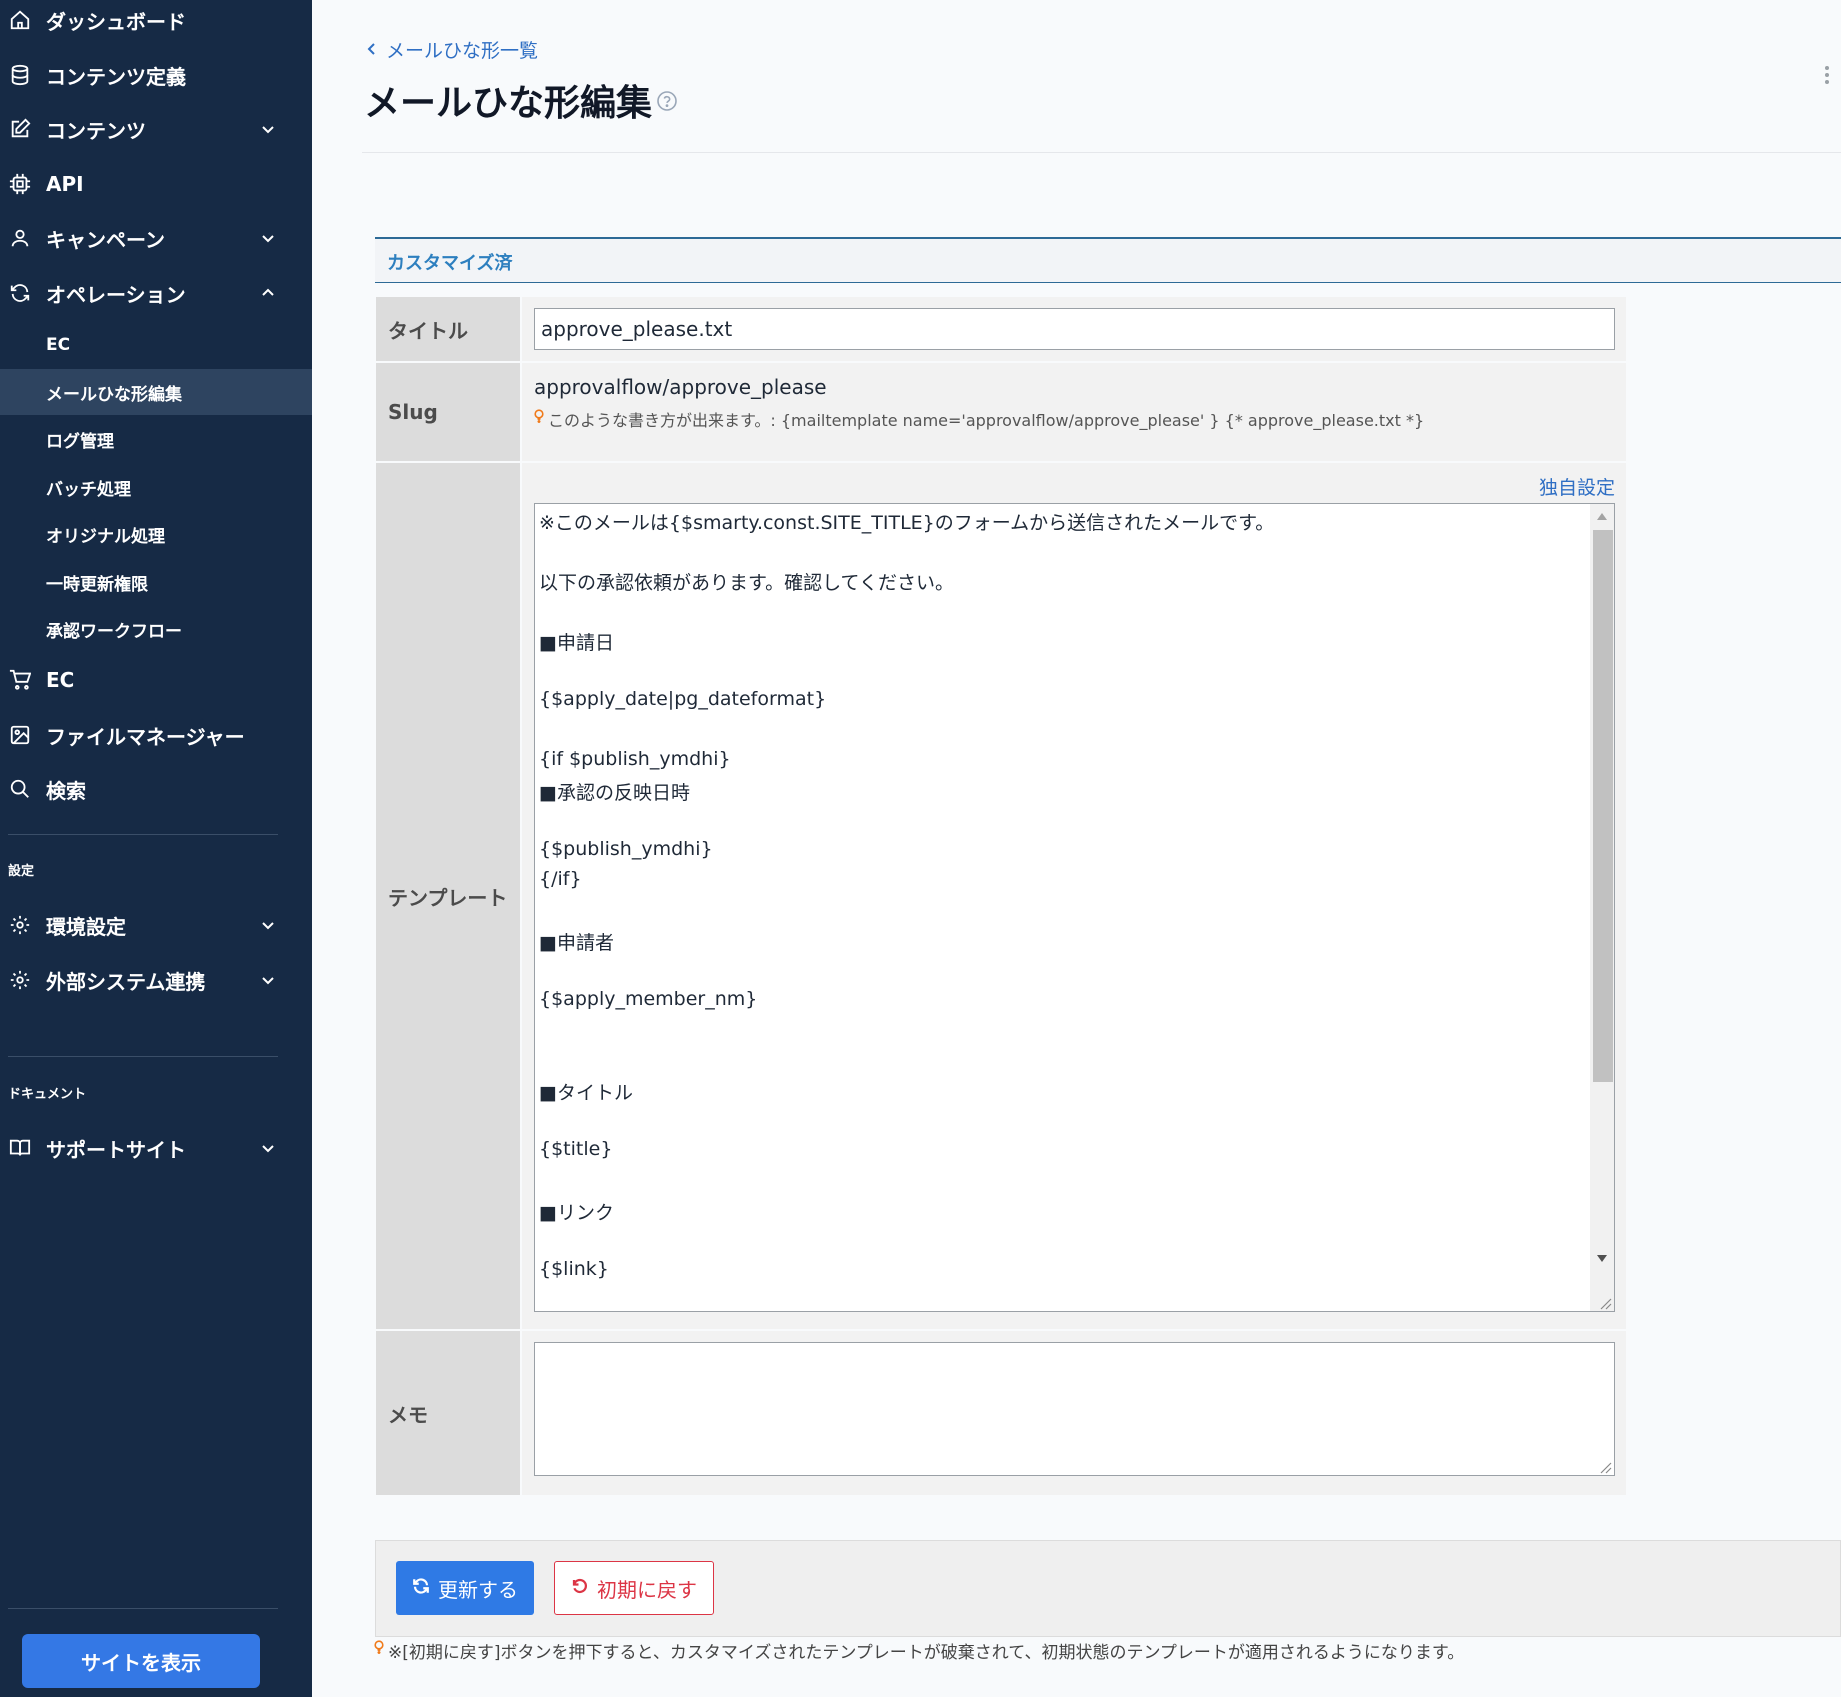  Describe the element at coordinates (626, 849) in the screenshot. I see `template-line: {$publish_ymdhi}` at that location.